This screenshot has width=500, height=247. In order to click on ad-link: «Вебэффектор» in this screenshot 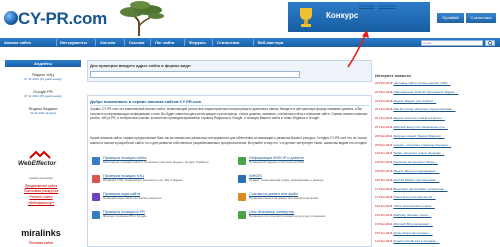, I will do `click(41, 203)`.